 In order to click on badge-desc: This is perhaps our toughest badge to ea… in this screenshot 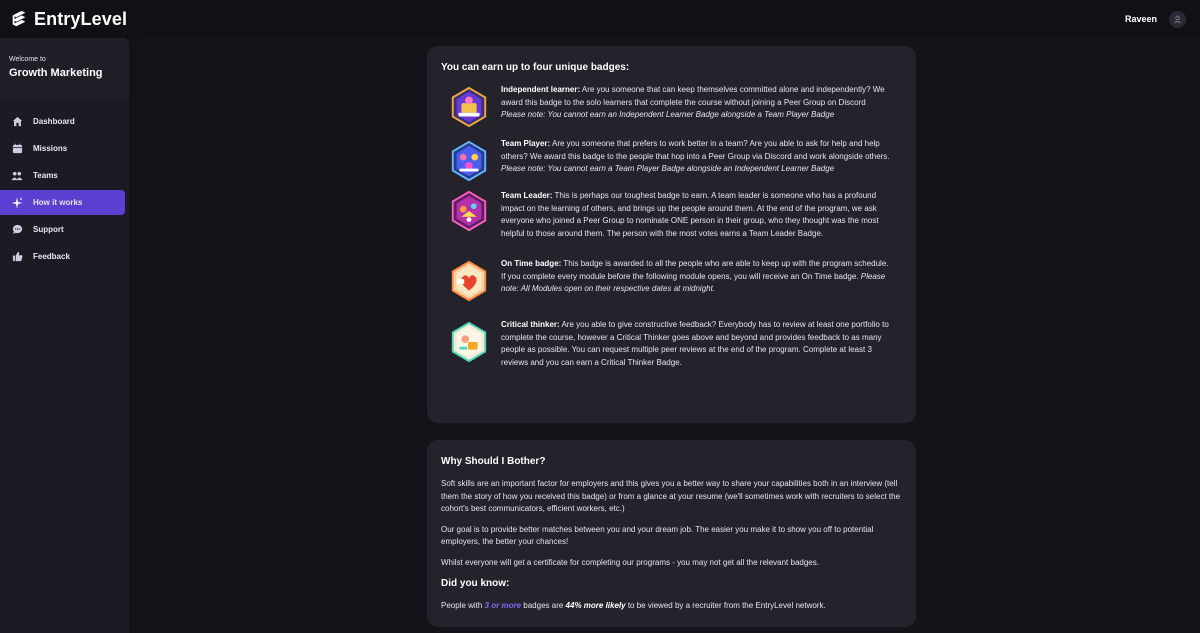, I will do `click(690, 214)`.